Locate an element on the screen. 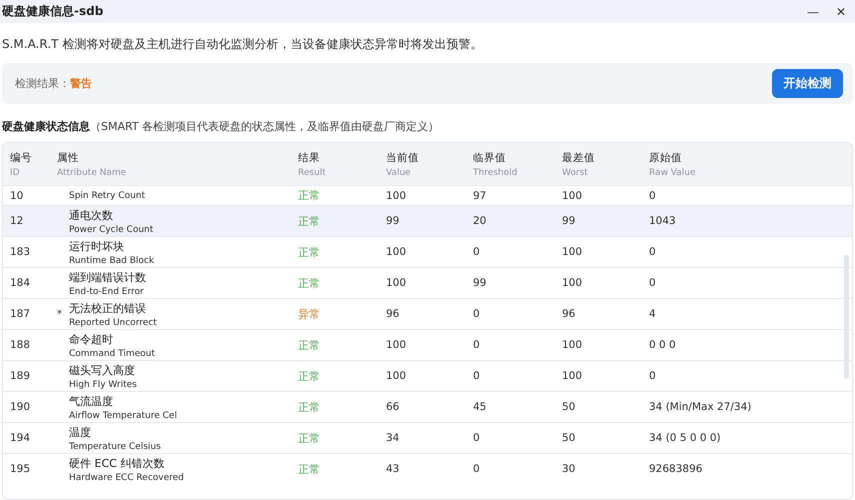  column-header: 属性 is located at coordinates (68, 157).